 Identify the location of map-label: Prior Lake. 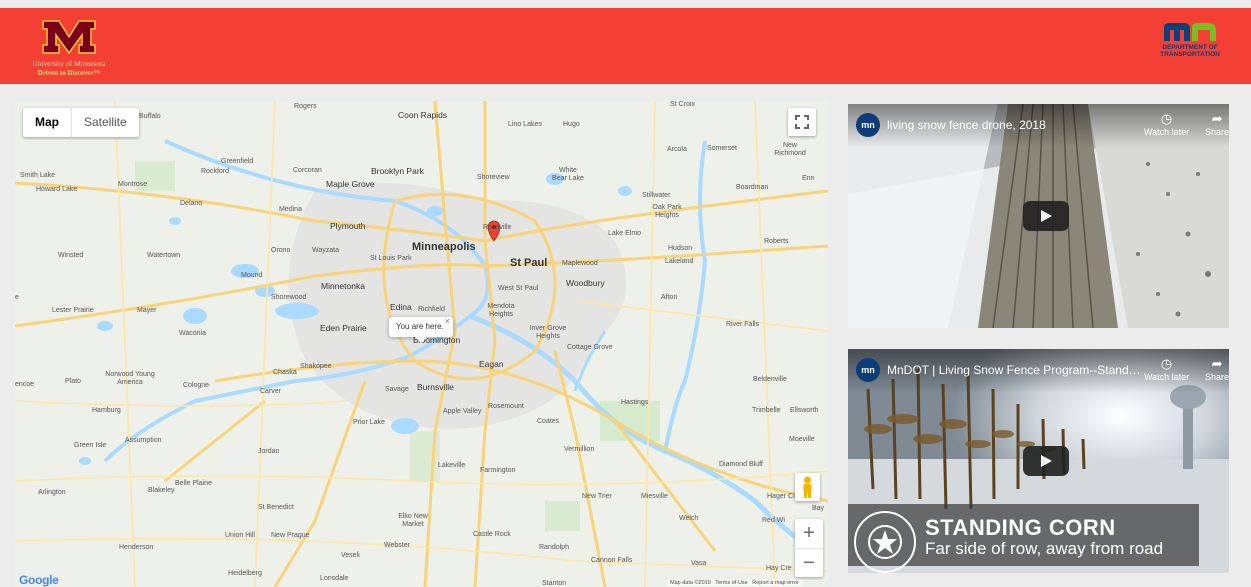
(369, 422).